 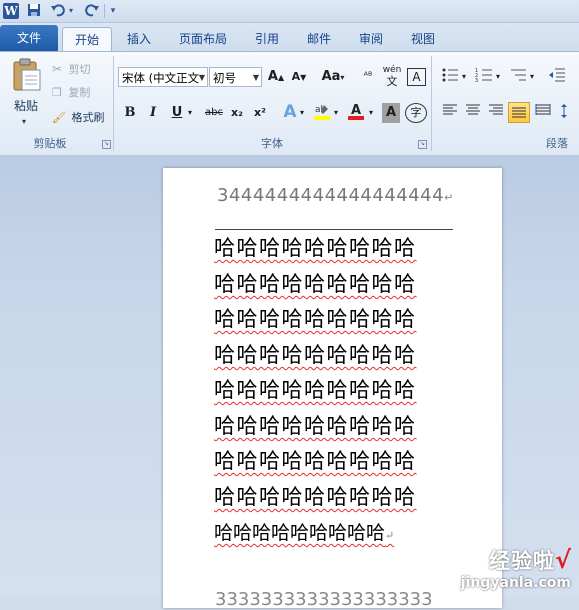 I want to click on scissors-icon: ✂, so click(x=57, y=69).